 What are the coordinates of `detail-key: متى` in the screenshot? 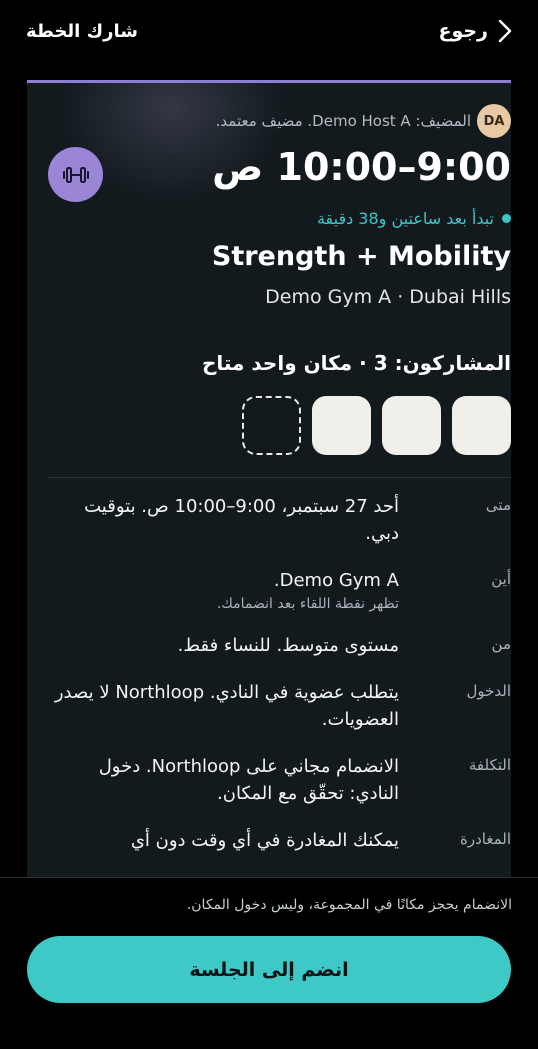 It's located at (498, 505).